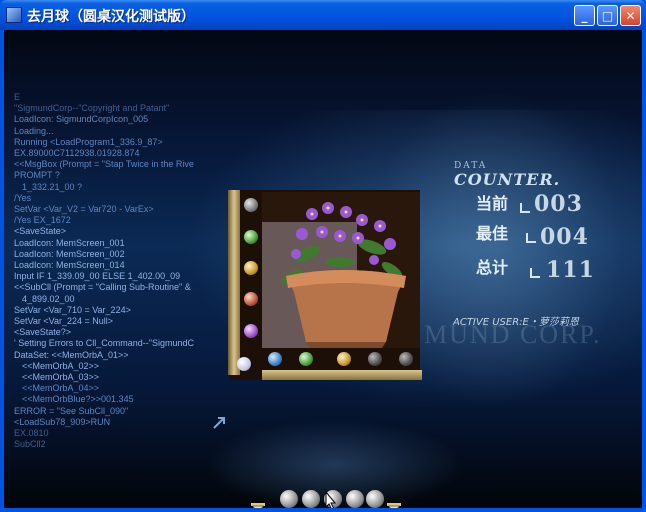  Describe the element at coordinates (584, 15) in the screenshot. I see `minimize-button: _` at that location.